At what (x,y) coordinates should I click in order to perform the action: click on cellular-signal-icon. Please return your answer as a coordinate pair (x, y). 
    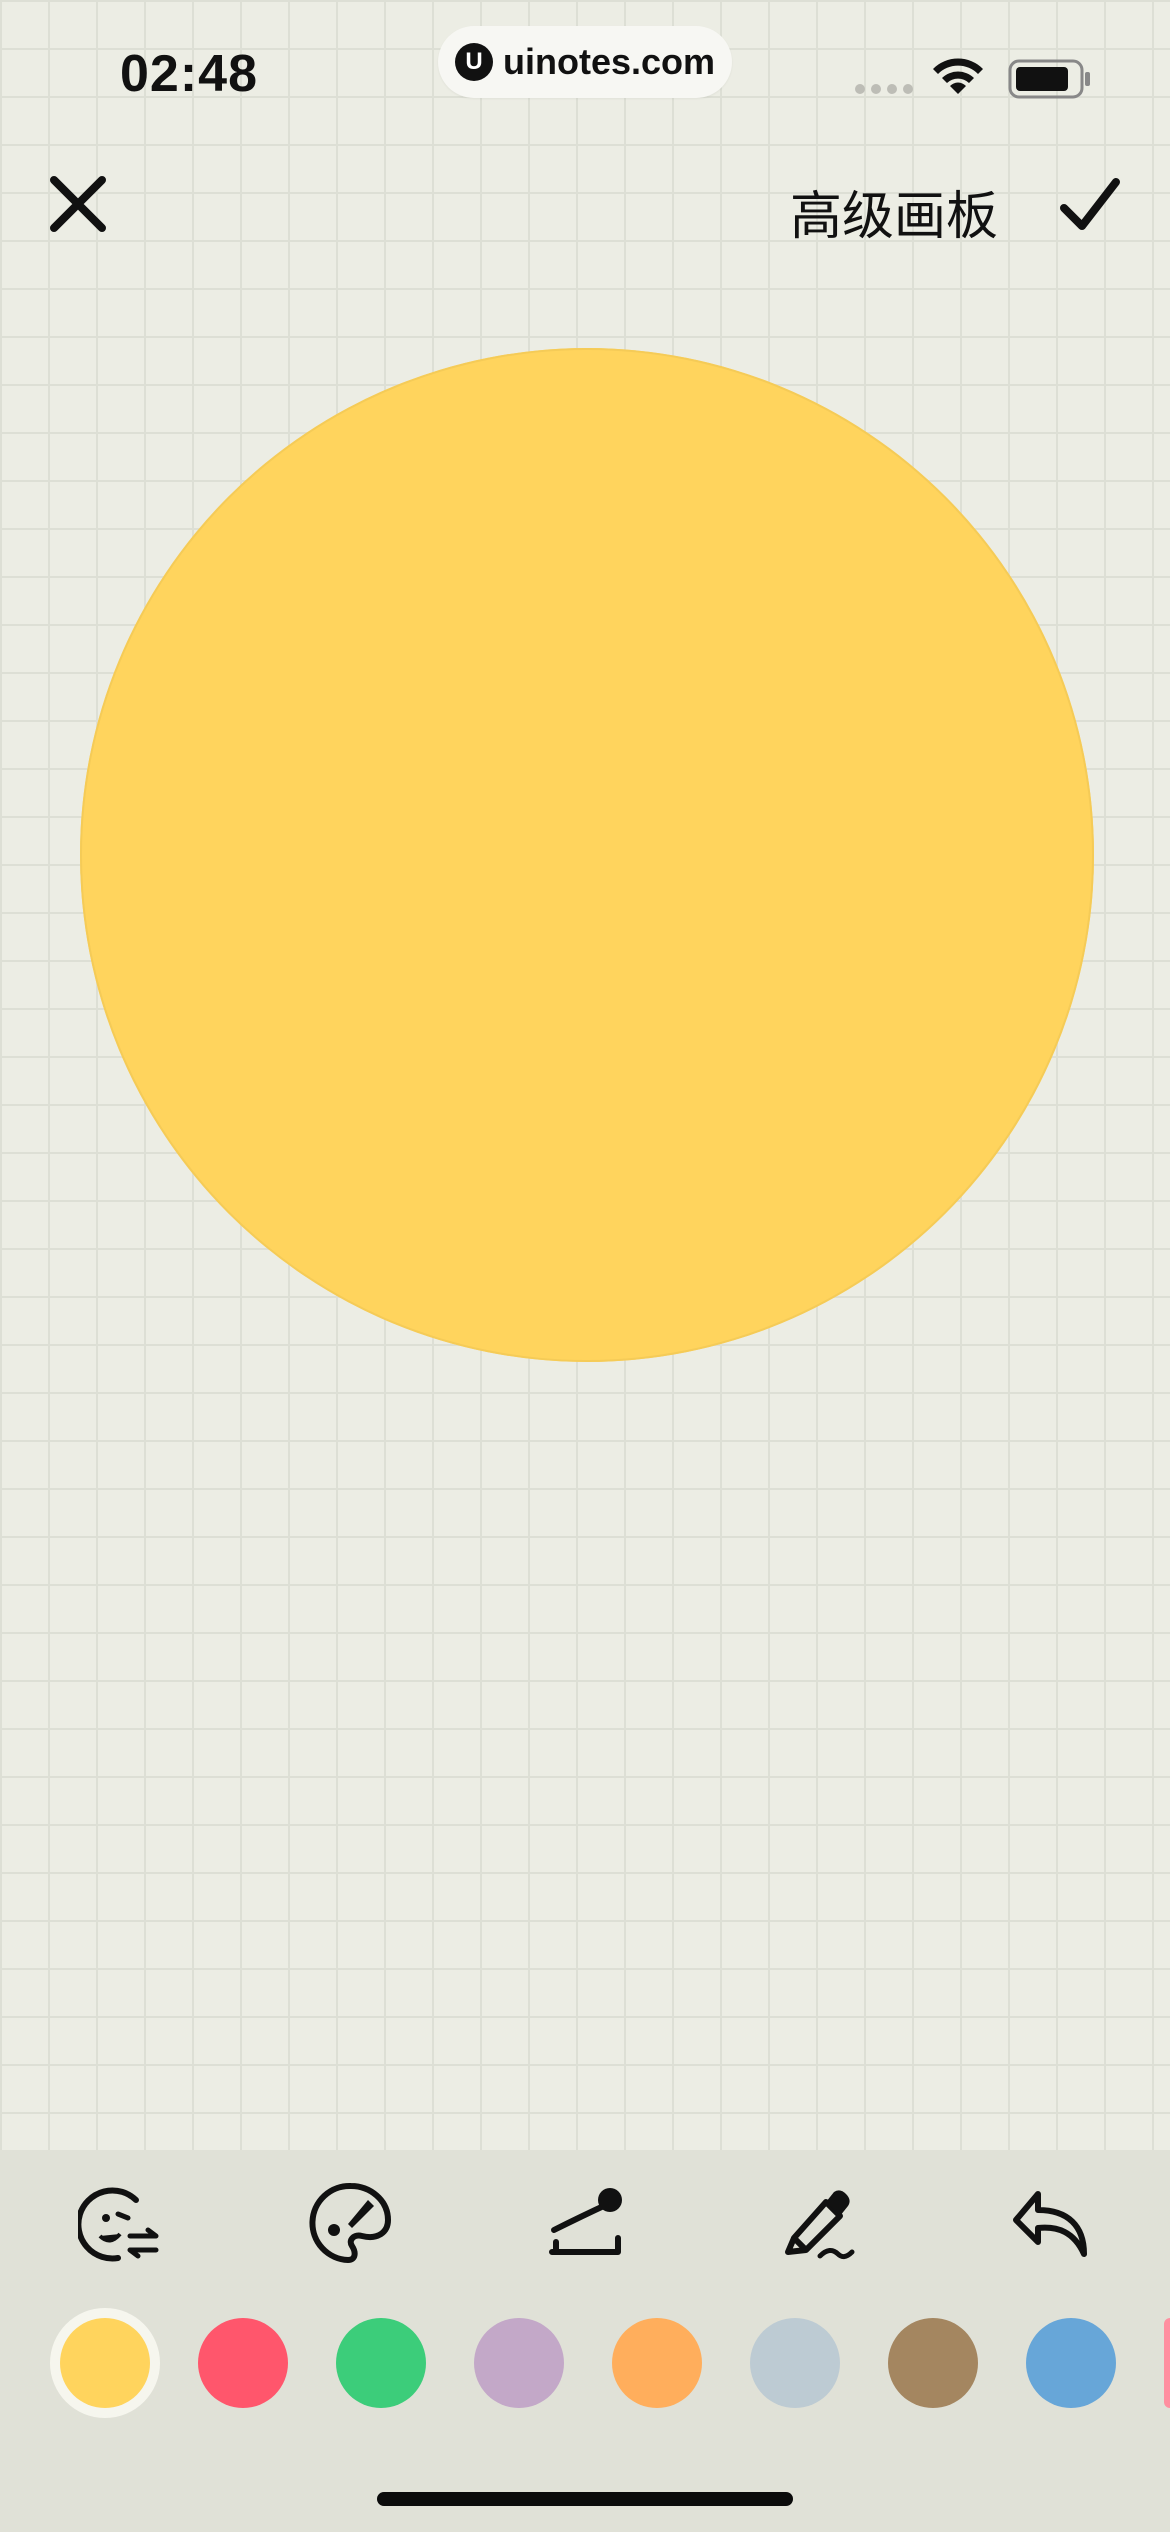
    Looking at the image, I should click on (884, 89).